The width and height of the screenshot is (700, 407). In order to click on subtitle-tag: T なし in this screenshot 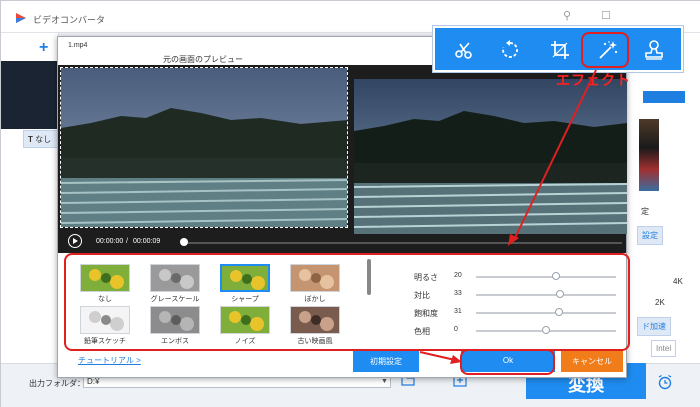, I will do `click(41, 139)`.